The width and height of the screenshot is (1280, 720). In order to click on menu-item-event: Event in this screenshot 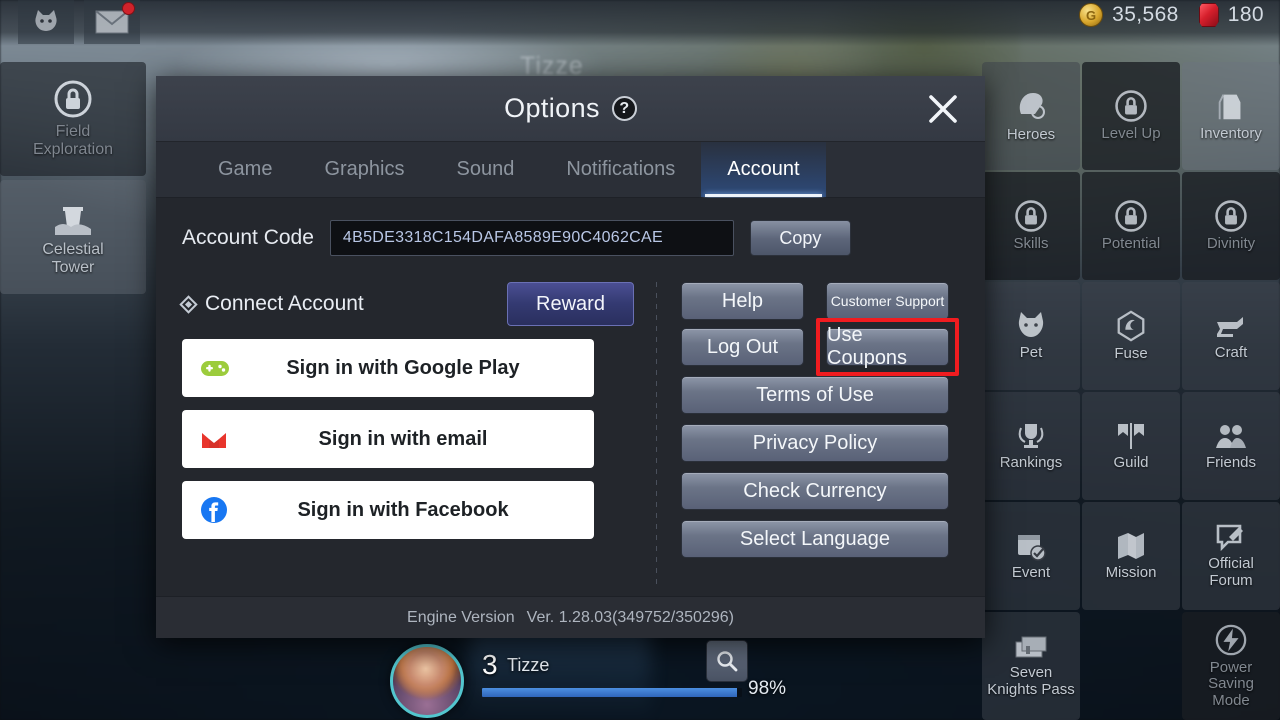, I will do `click(1031, 556)`.